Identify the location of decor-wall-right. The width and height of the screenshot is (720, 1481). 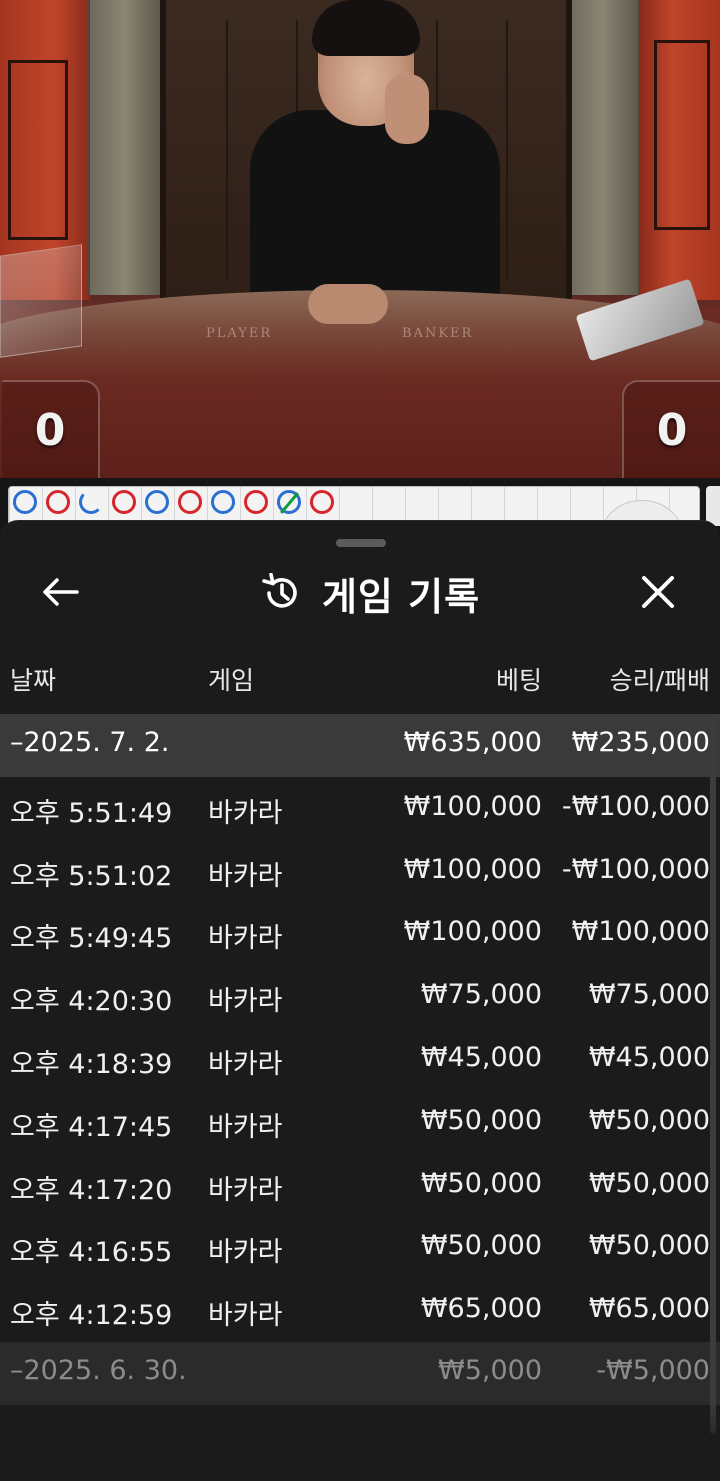
(680, 150).